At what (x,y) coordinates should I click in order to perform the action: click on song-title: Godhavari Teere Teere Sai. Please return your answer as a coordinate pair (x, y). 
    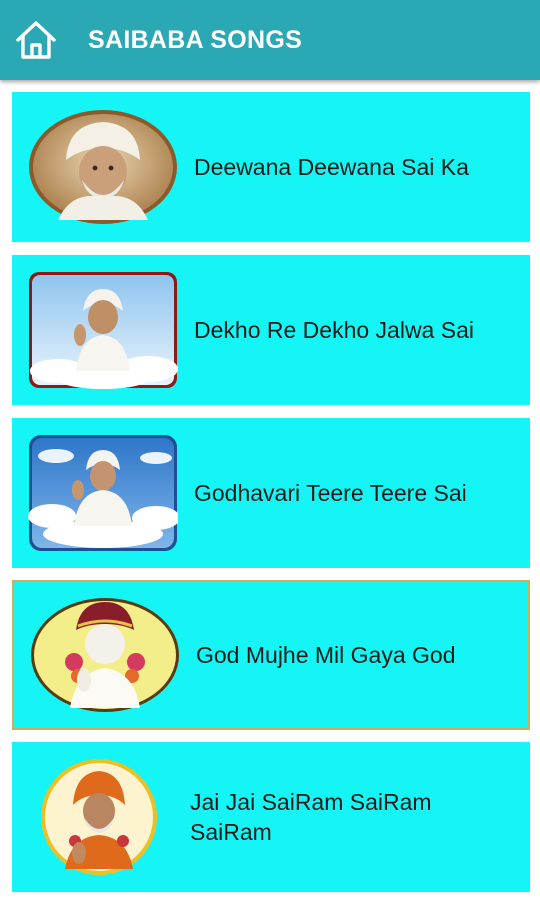
    Looking at the image, I should click on (330, 493).